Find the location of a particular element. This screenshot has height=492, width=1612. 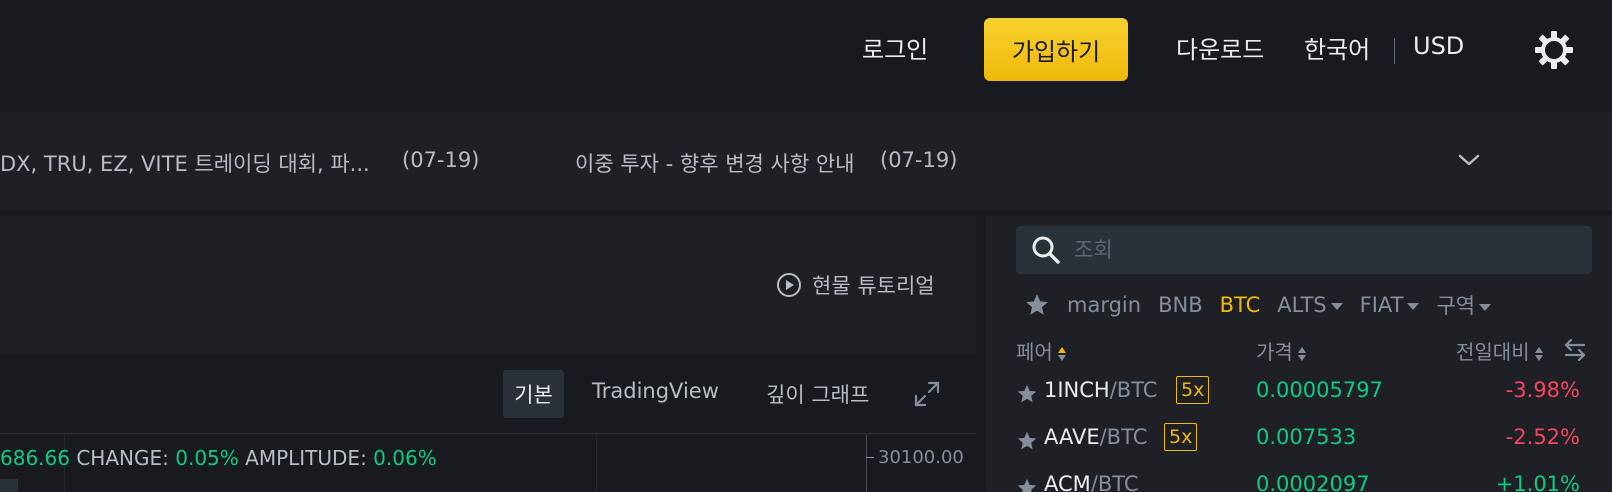

language-selector: 한국어 is located at coordinates (1337, 47).